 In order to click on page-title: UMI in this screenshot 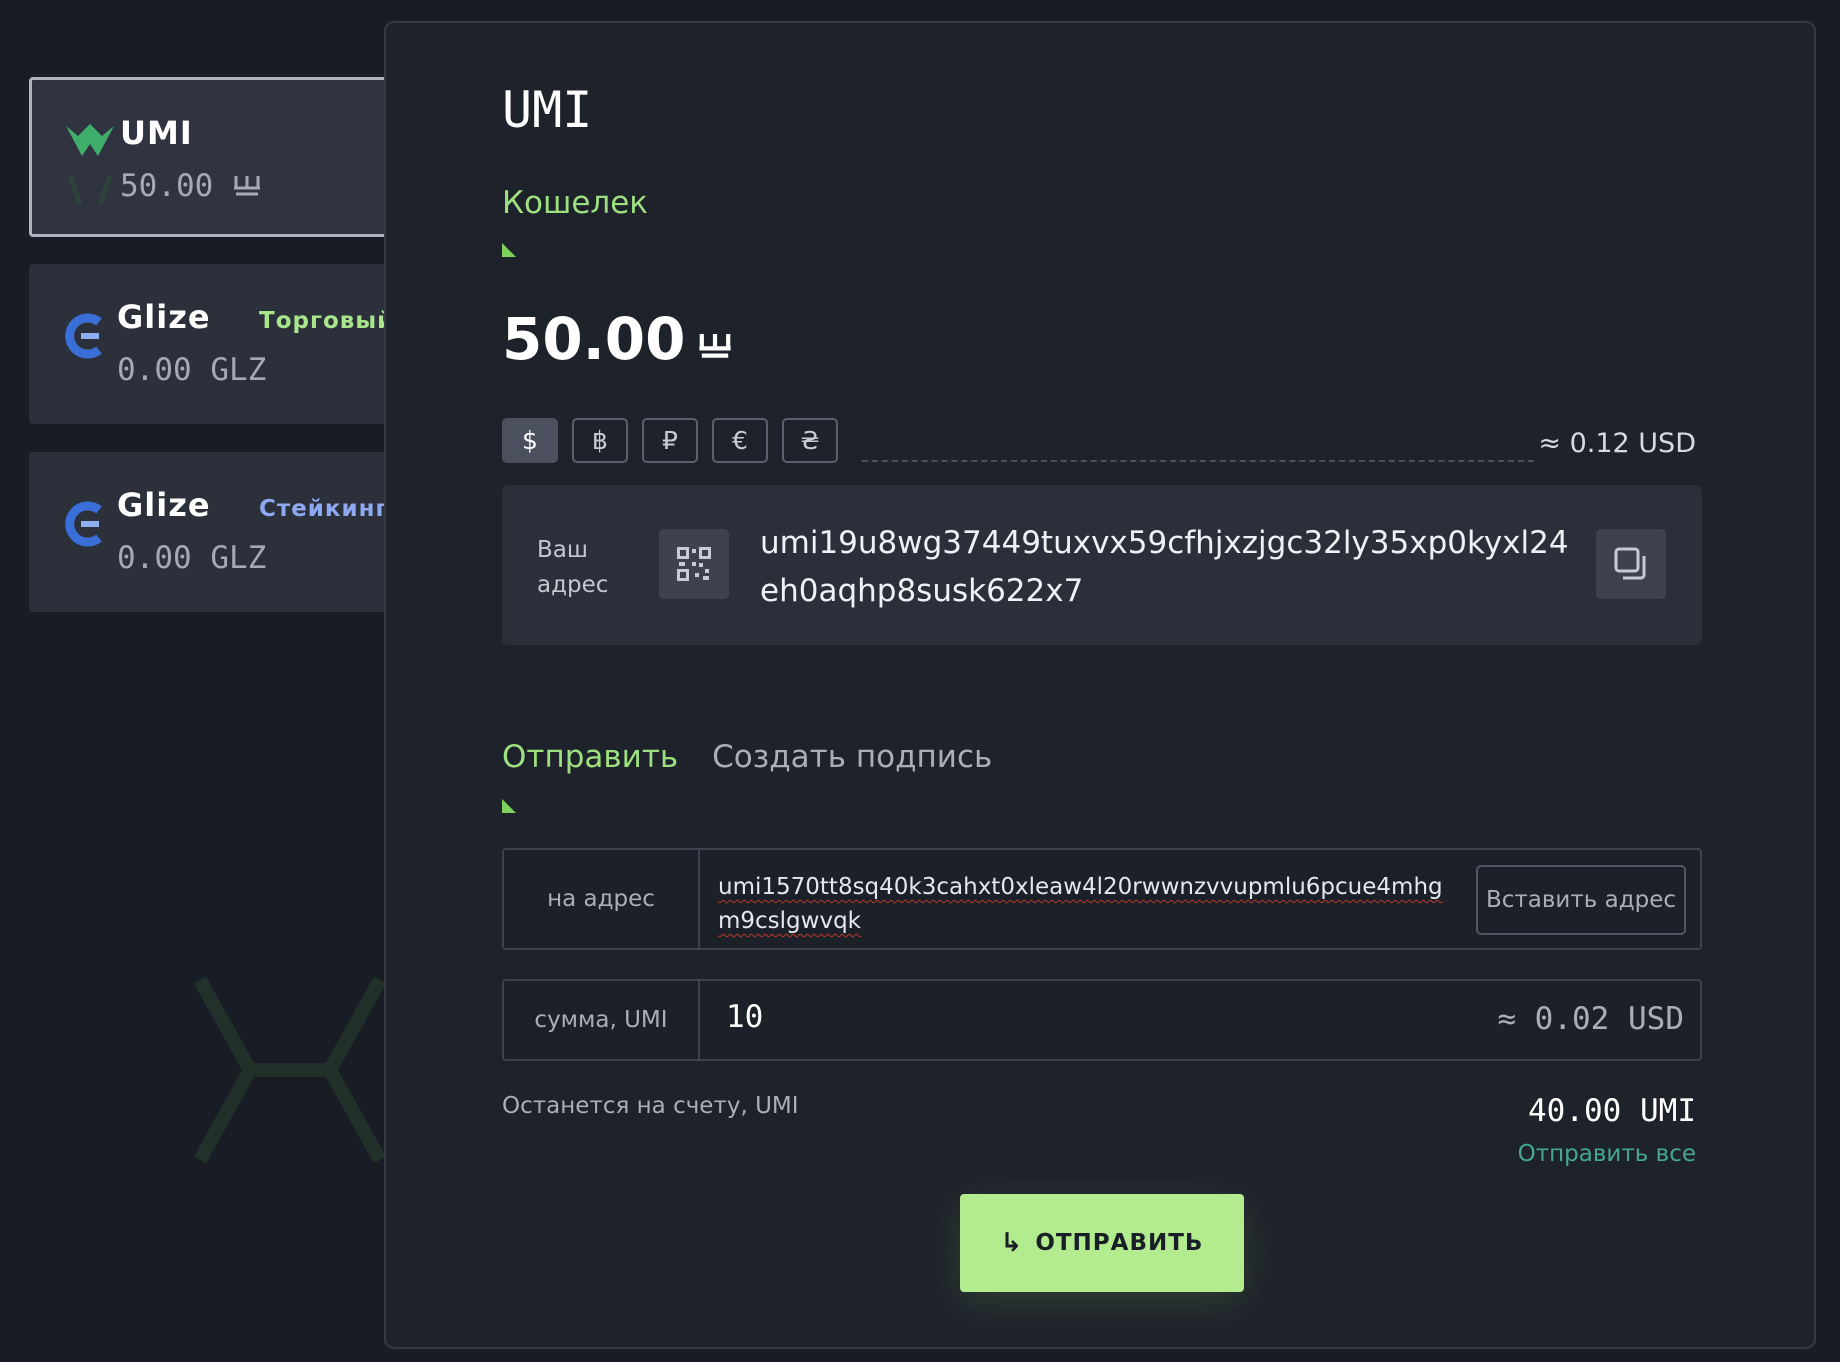, I will do `click(547, 110)`.